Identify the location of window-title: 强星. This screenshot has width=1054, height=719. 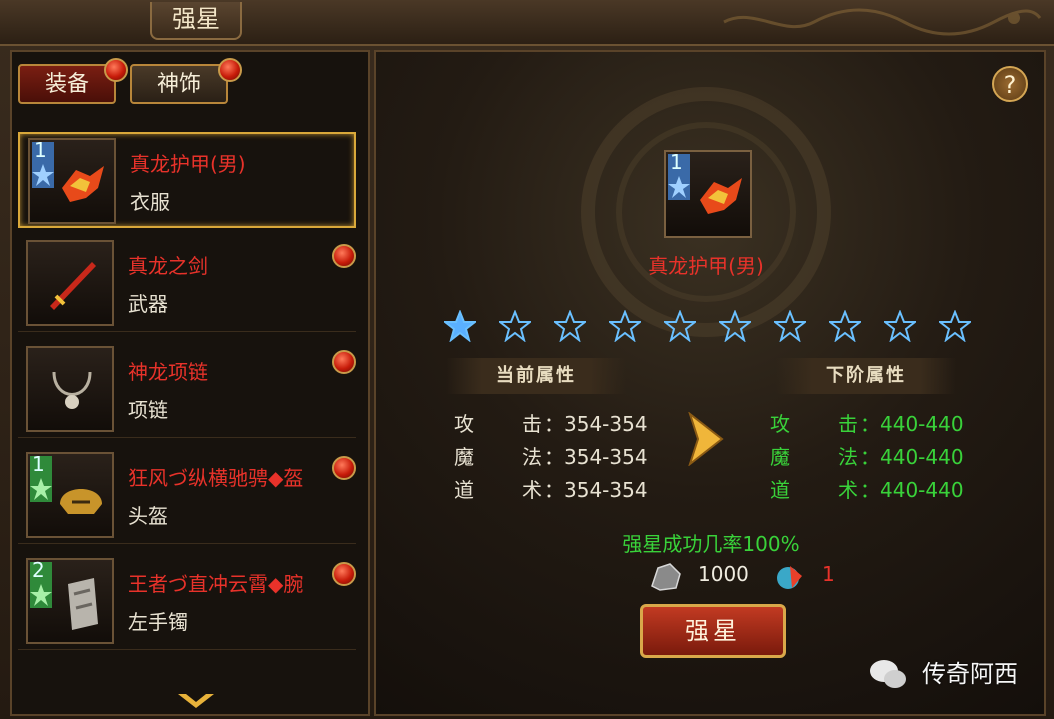
(196, 21).